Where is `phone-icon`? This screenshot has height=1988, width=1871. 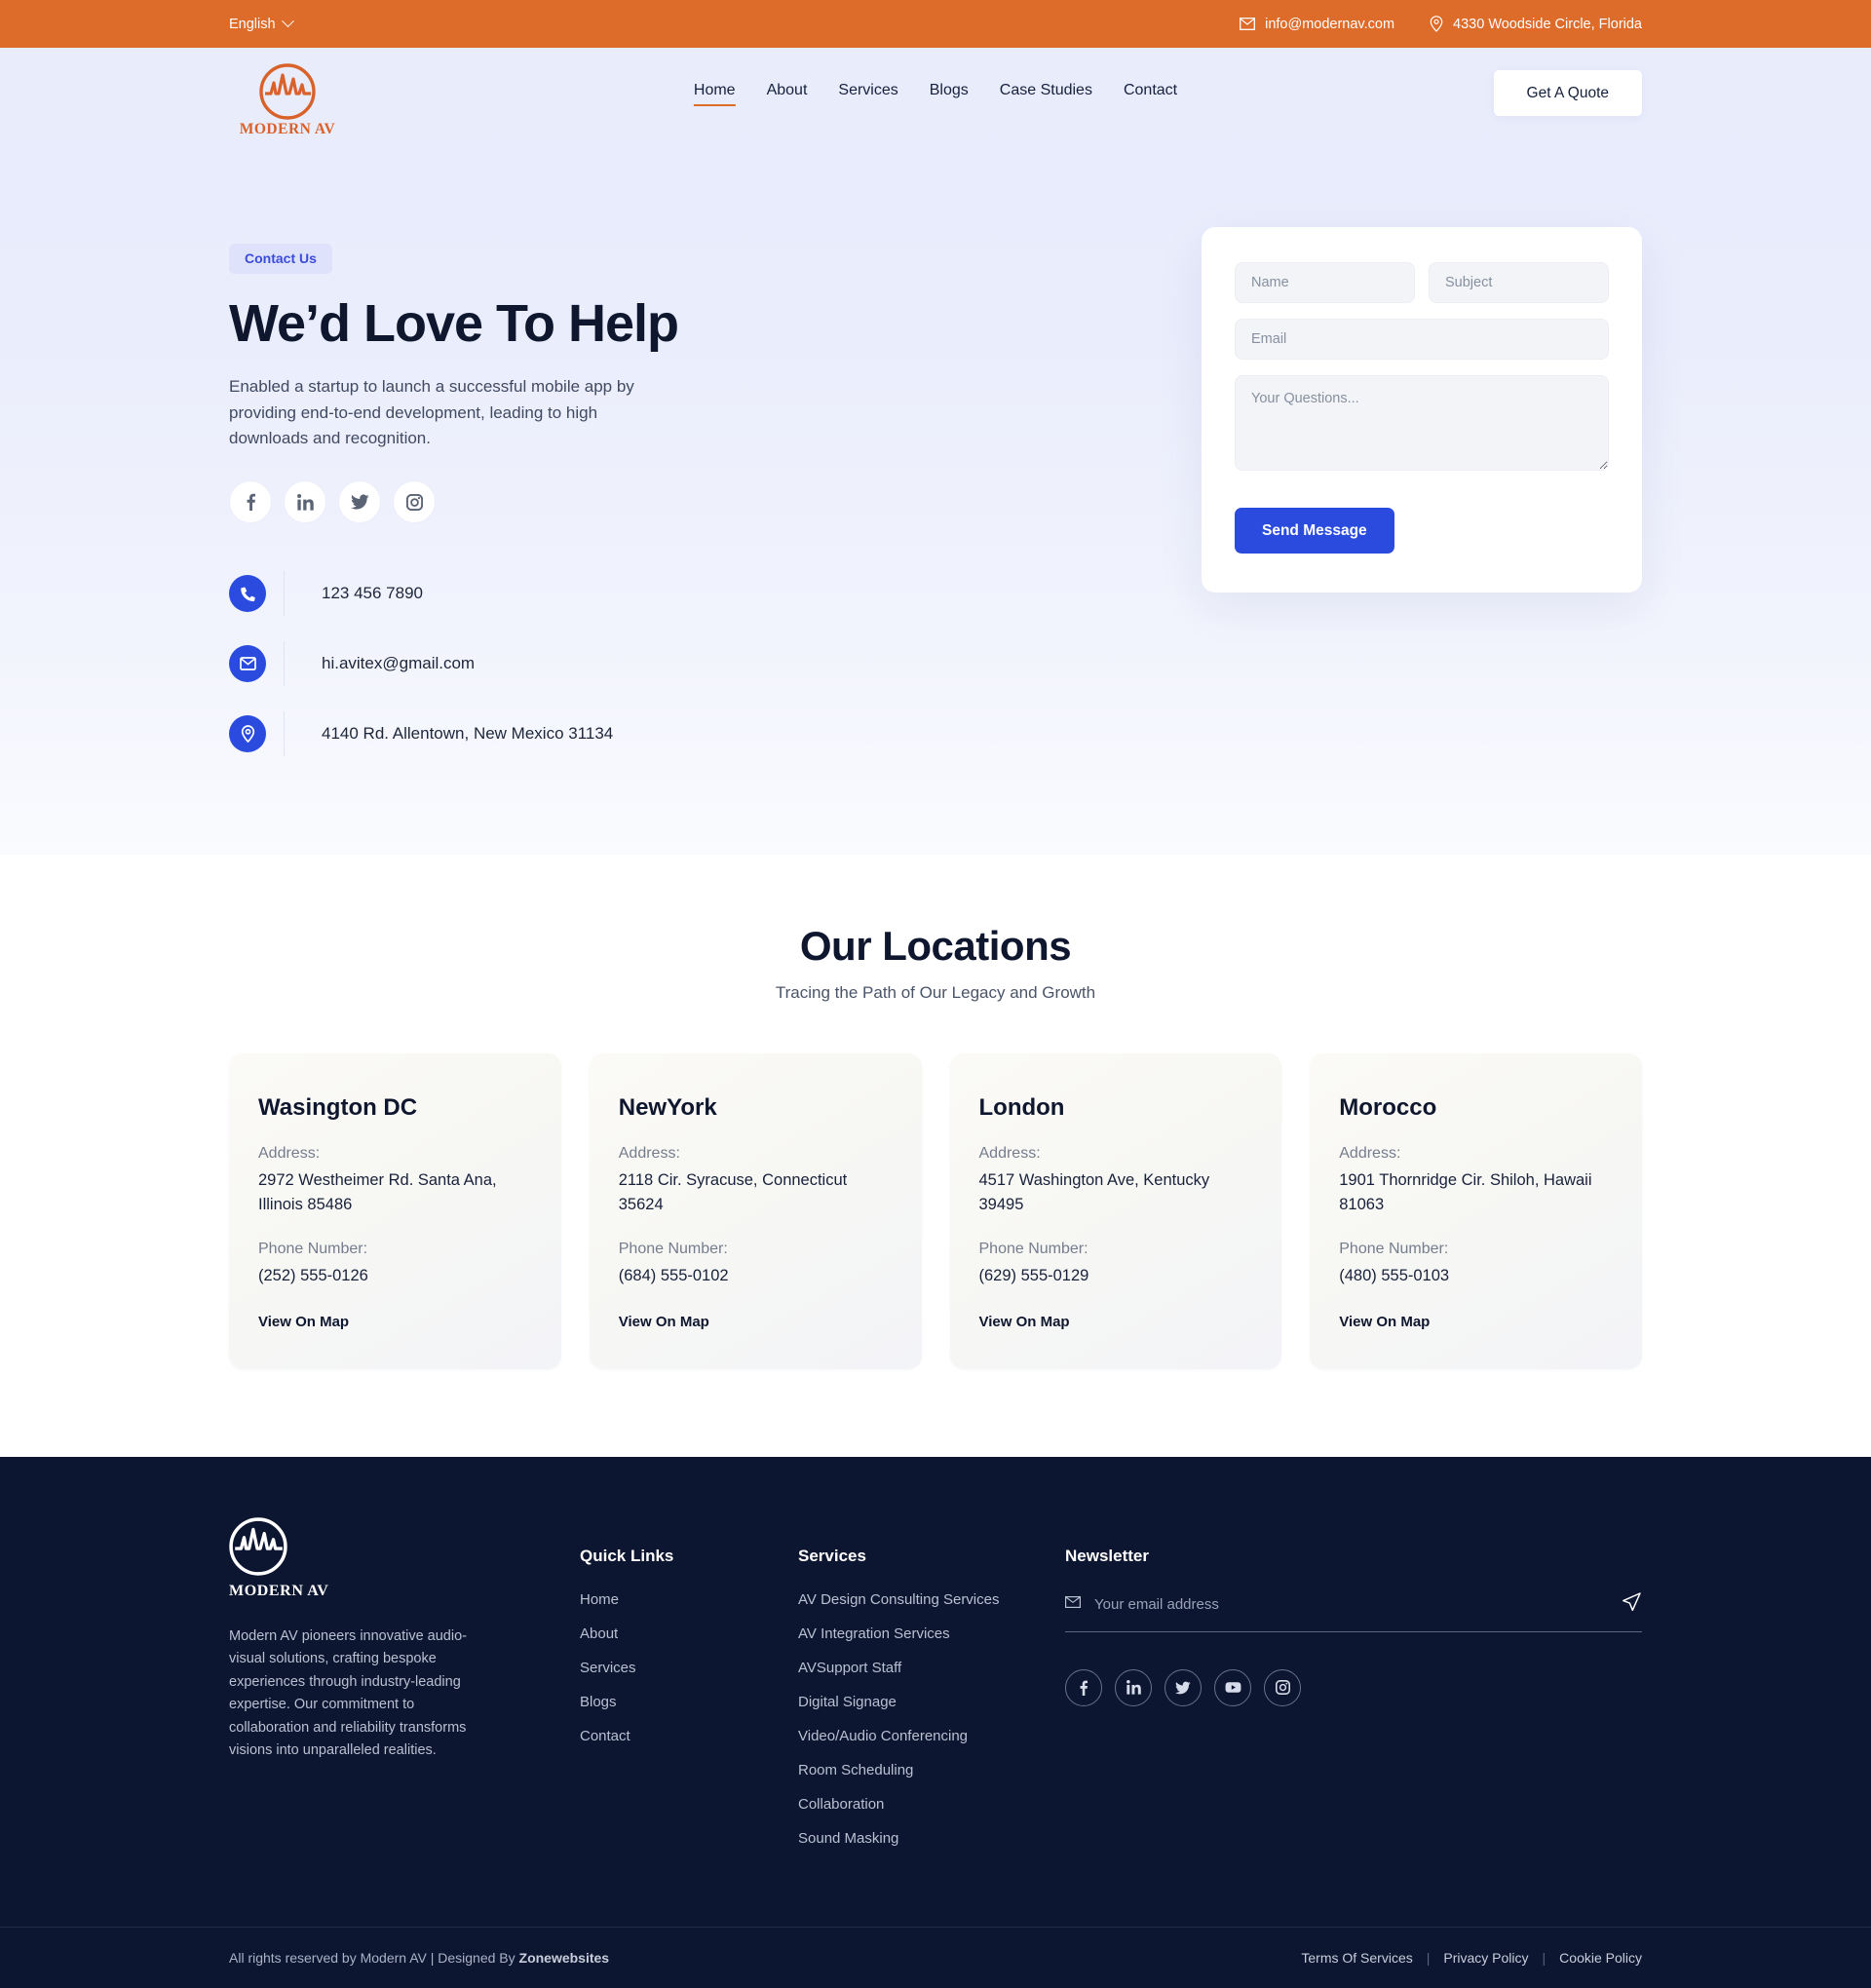 phone-icon is located at coordinates (247, 594).